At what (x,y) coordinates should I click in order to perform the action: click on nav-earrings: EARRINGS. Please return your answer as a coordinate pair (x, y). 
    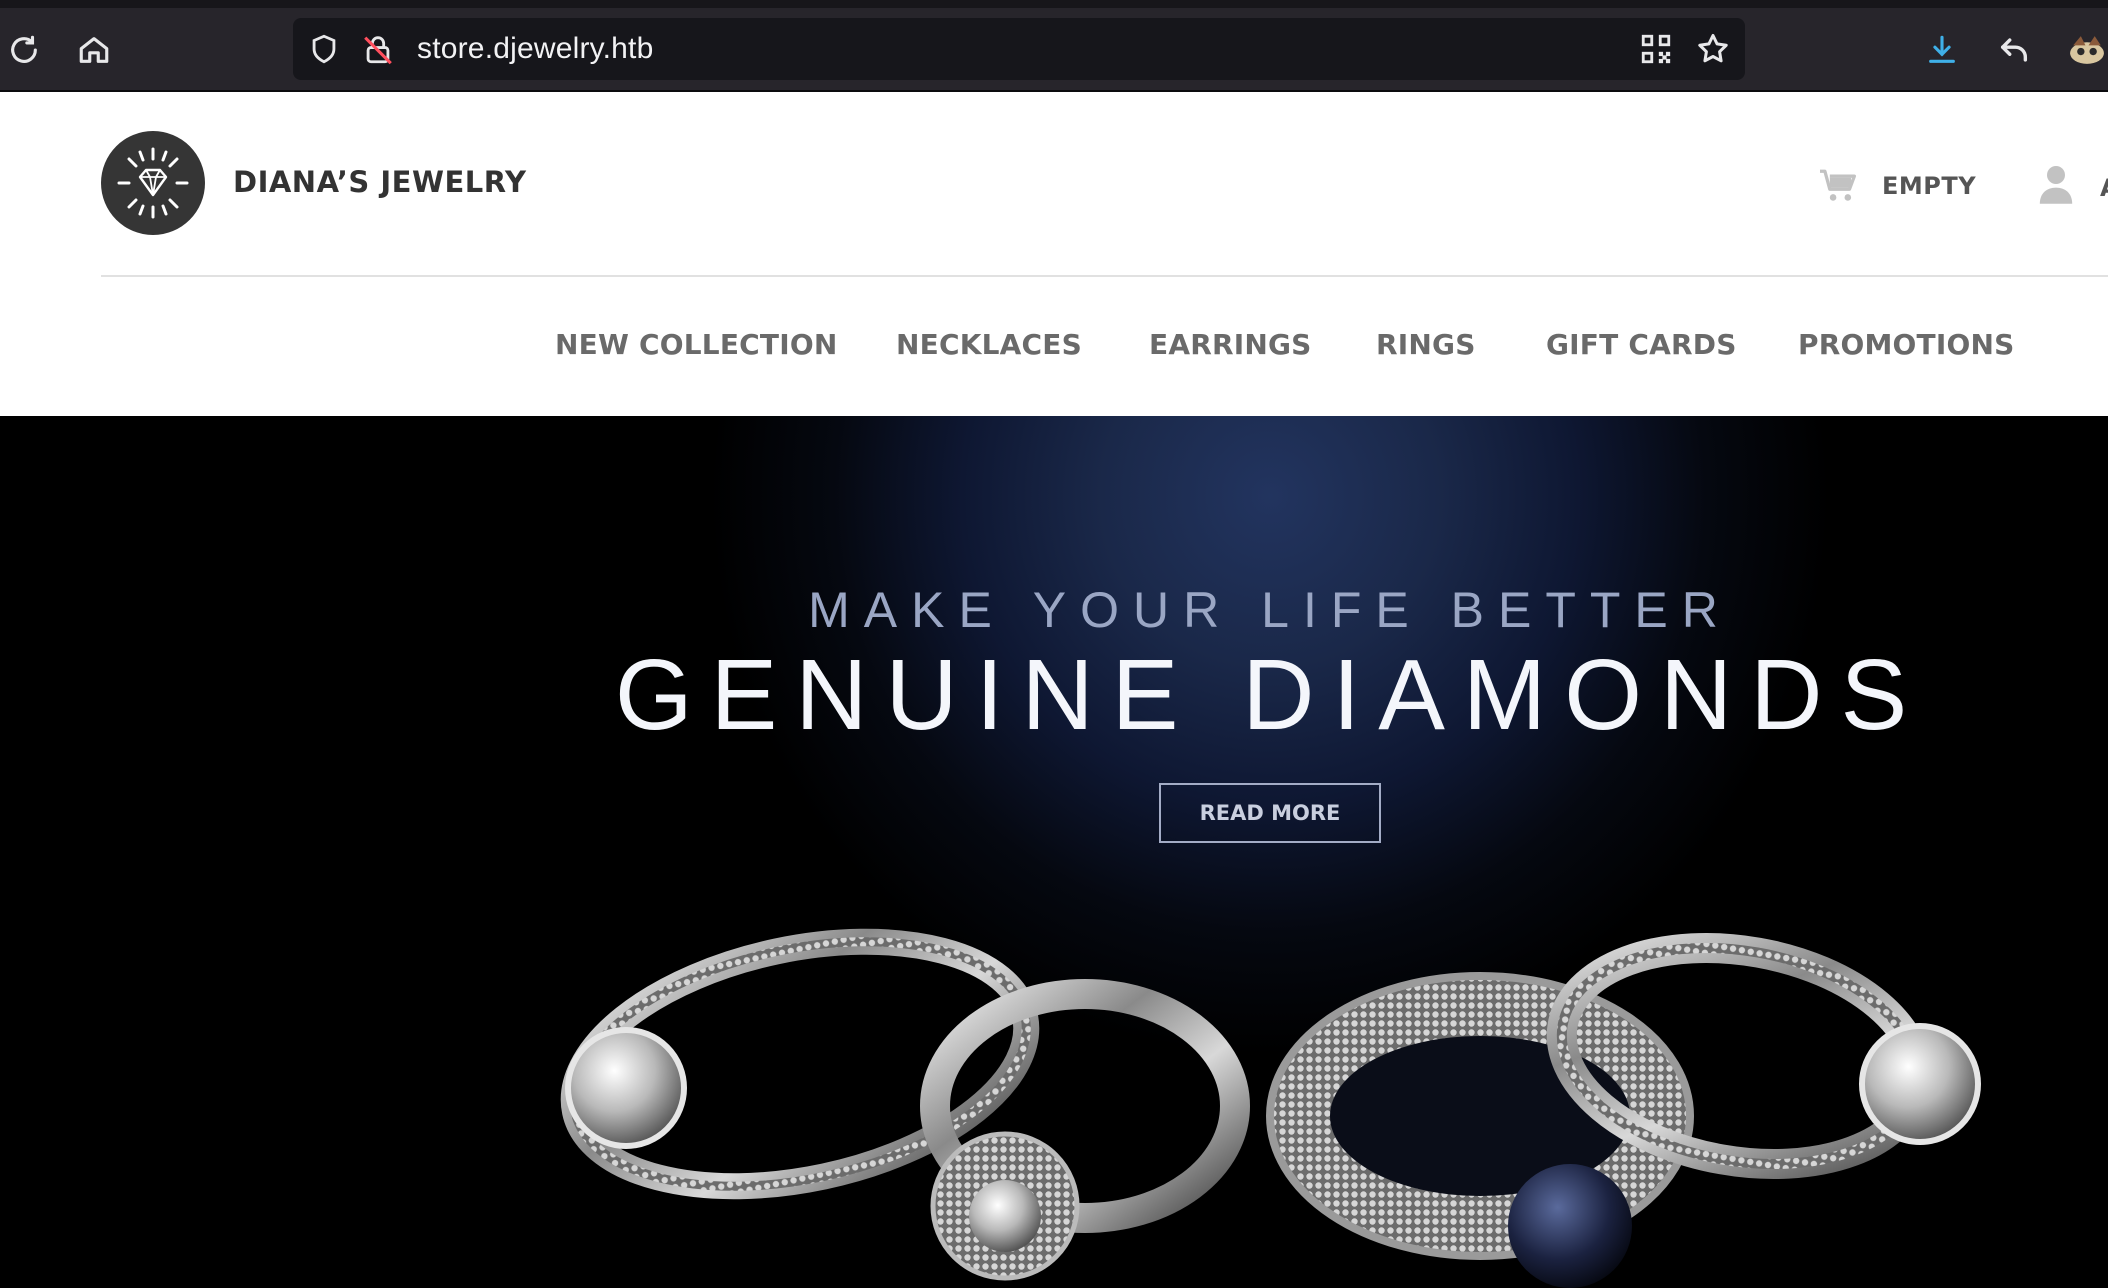
    Looking at the image, I should click on (1230, 344).